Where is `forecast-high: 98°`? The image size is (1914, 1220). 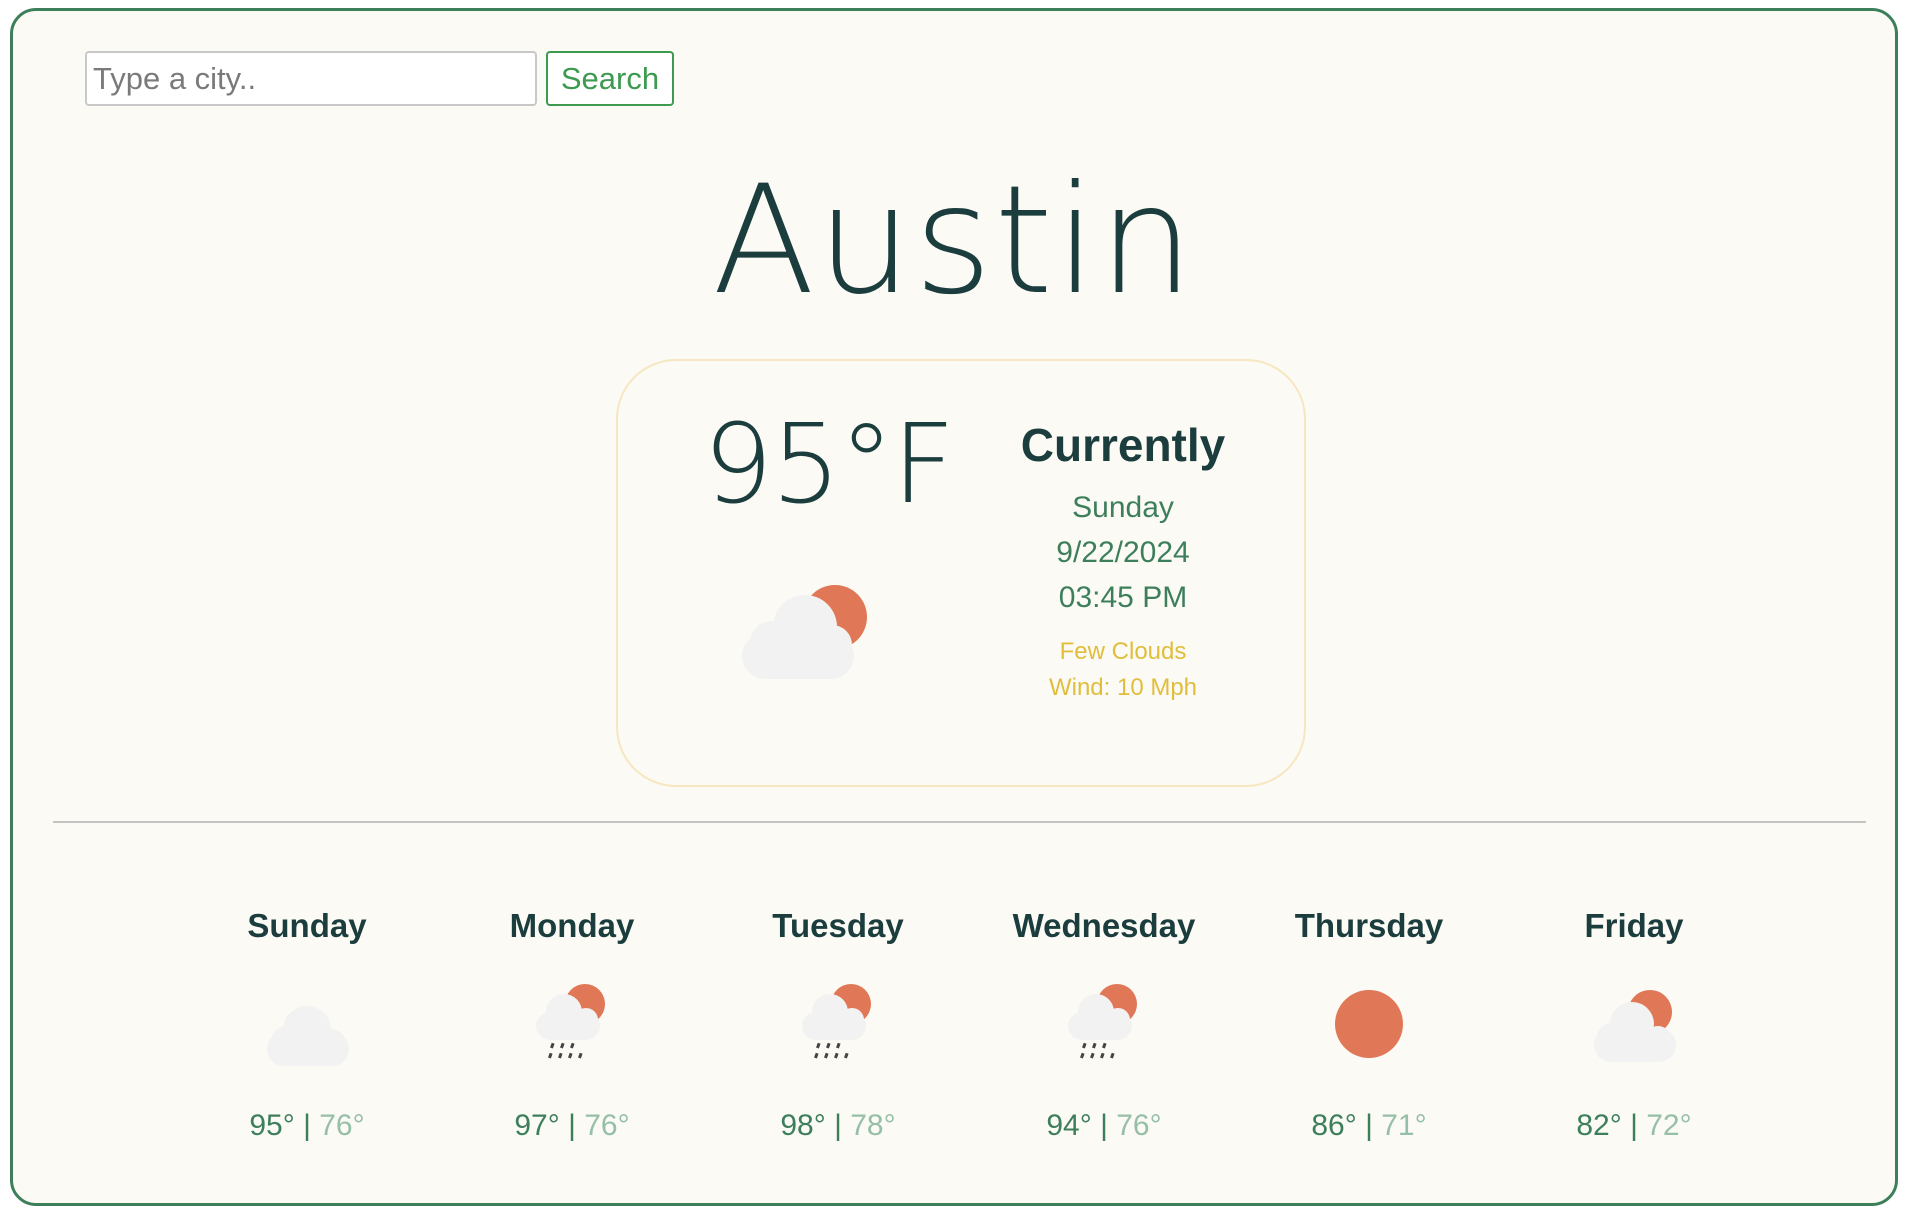
forecast-high: 98° is located at coordinates (803, 1125).